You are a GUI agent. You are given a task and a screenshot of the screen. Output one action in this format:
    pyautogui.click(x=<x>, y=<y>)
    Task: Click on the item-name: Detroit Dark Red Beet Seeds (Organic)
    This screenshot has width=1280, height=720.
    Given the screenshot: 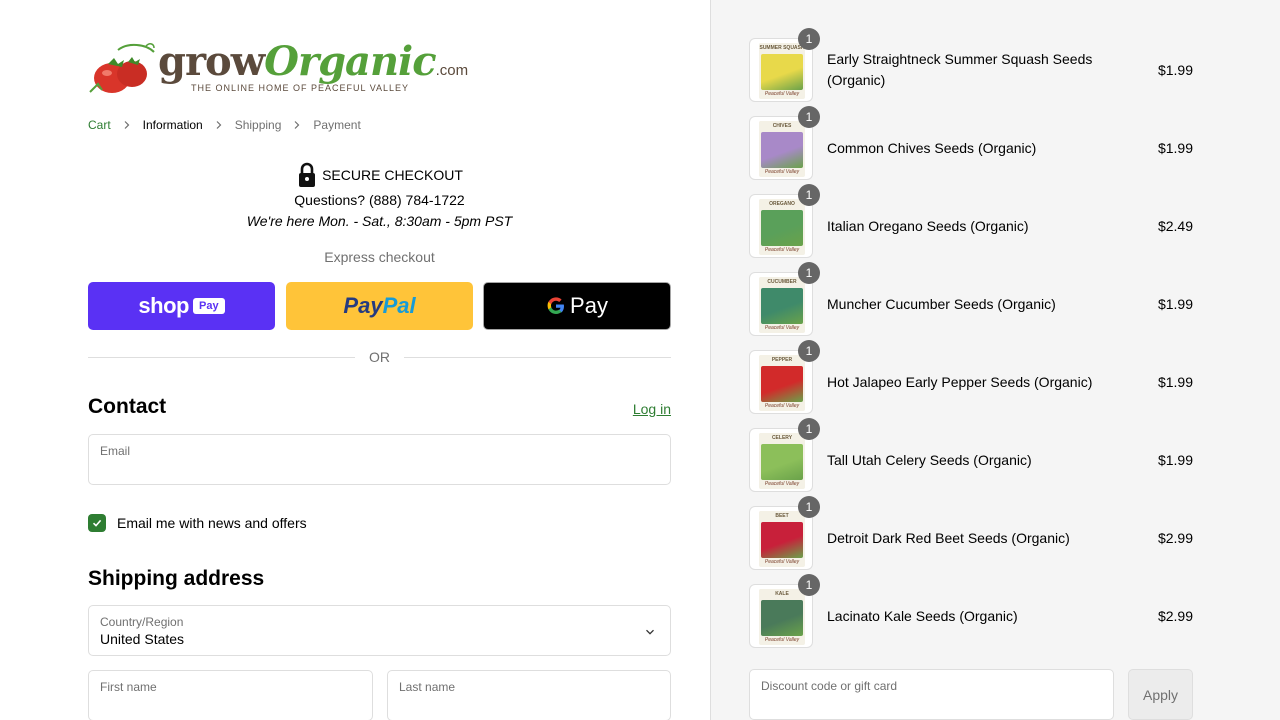 What is the action you would take?
    pyautogui.click(x=948, y=537)
    